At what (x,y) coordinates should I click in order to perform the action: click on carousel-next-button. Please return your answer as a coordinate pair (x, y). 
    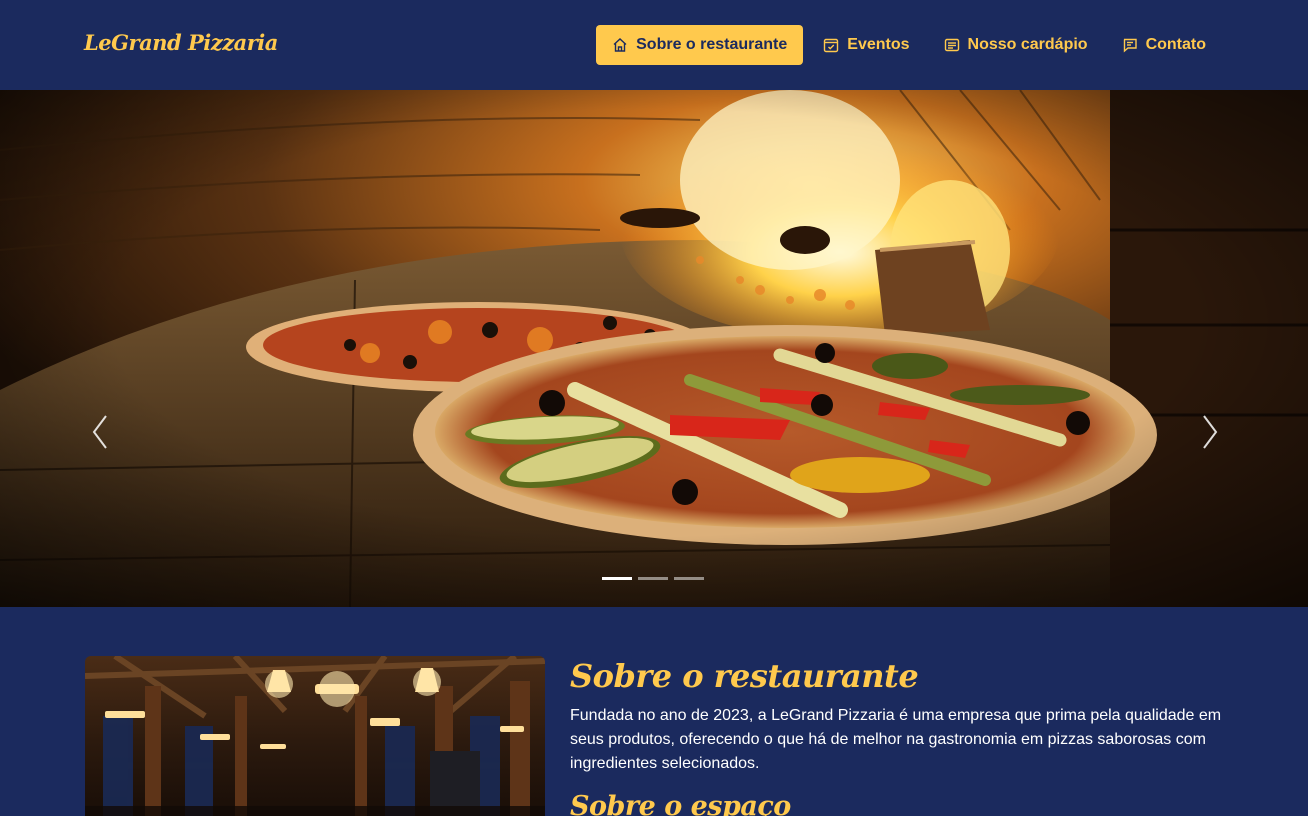
    Looking at the image, I should click on (1209, 432).